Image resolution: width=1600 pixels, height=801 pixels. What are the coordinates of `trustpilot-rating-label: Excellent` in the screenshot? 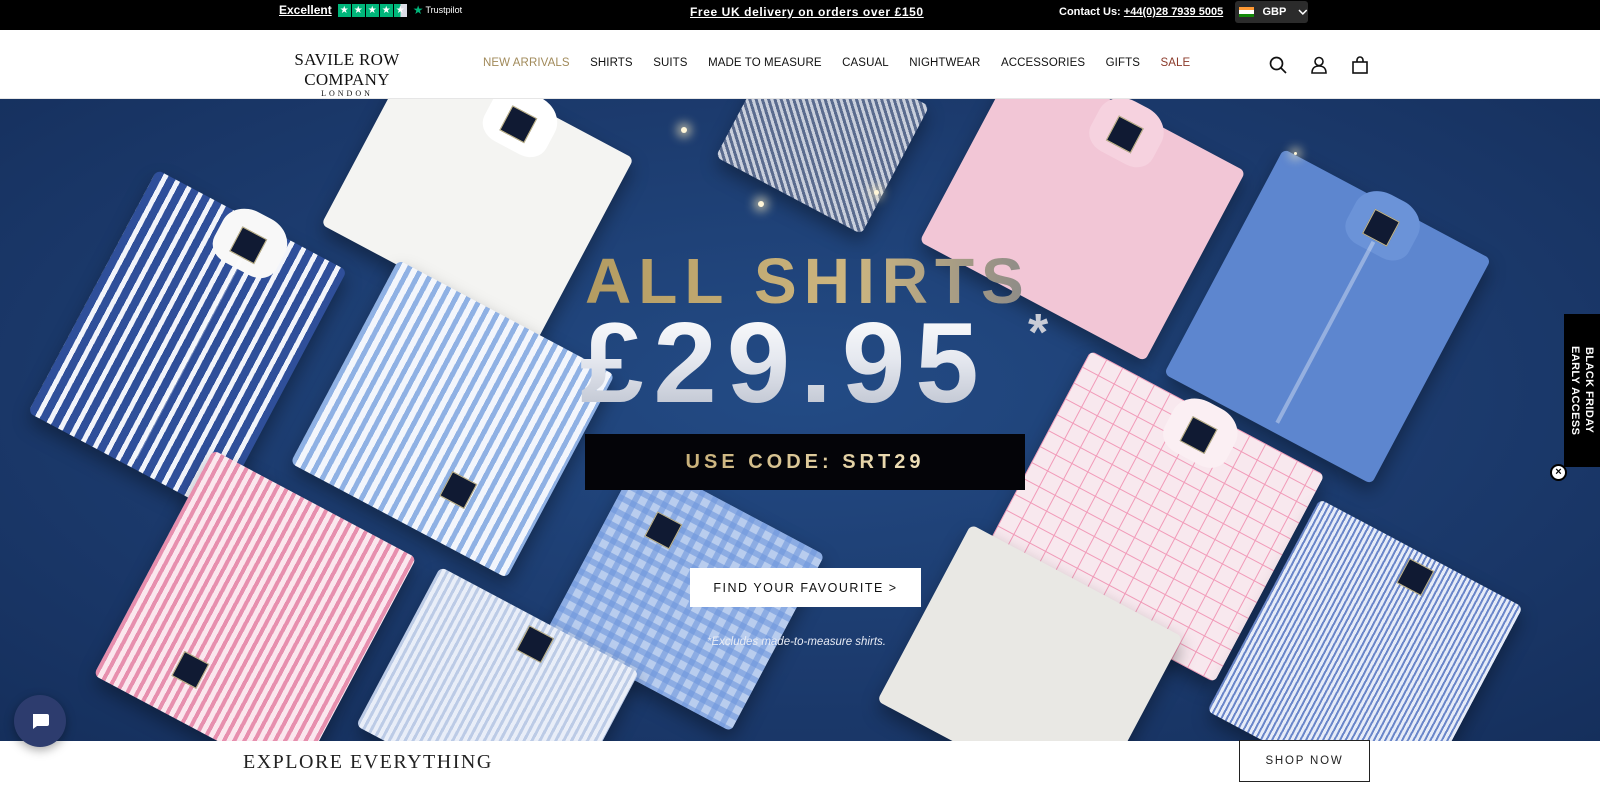 It's located at (305, 10).